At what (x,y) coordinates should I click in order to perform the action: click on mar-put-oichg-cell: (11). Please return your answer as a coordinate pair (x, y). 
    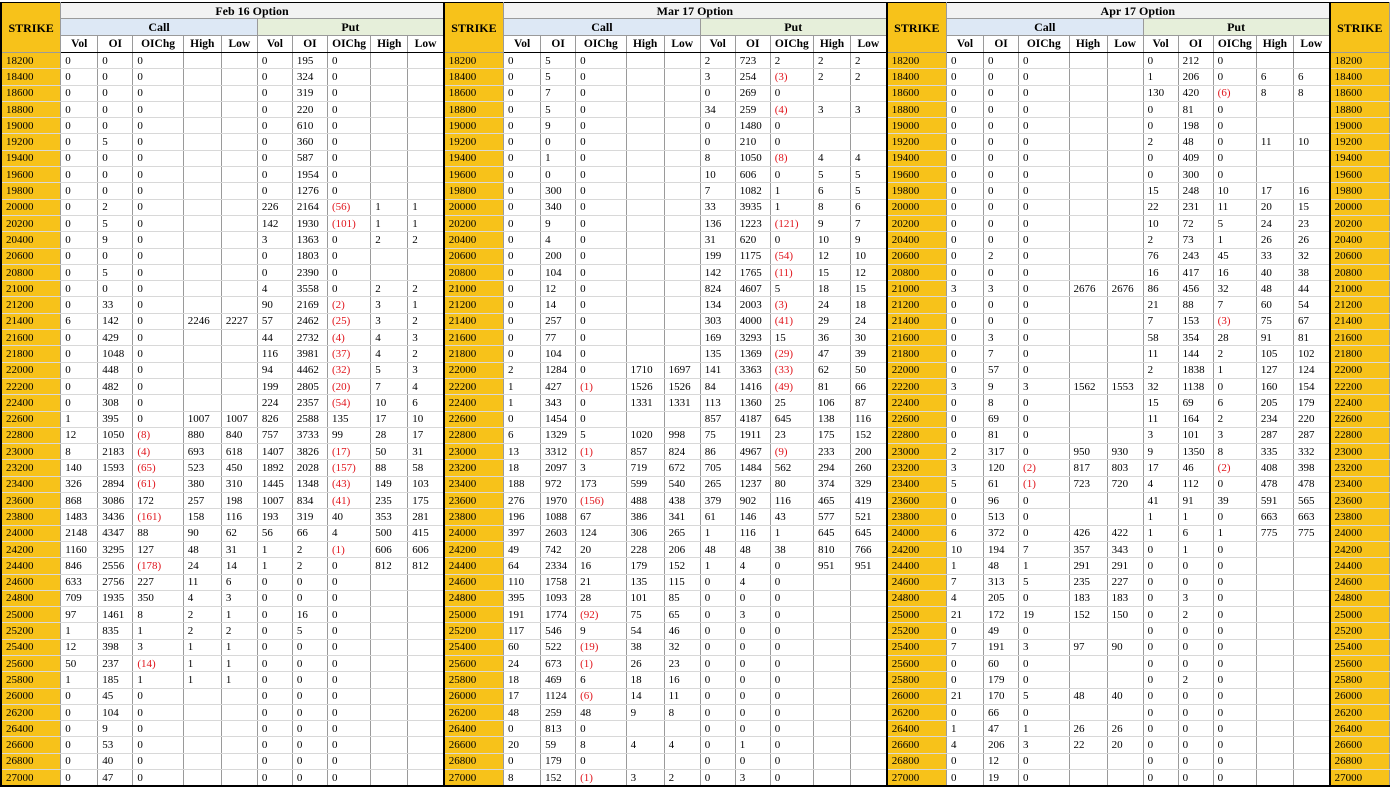
    Looking at the image, I should click on (792, 273).